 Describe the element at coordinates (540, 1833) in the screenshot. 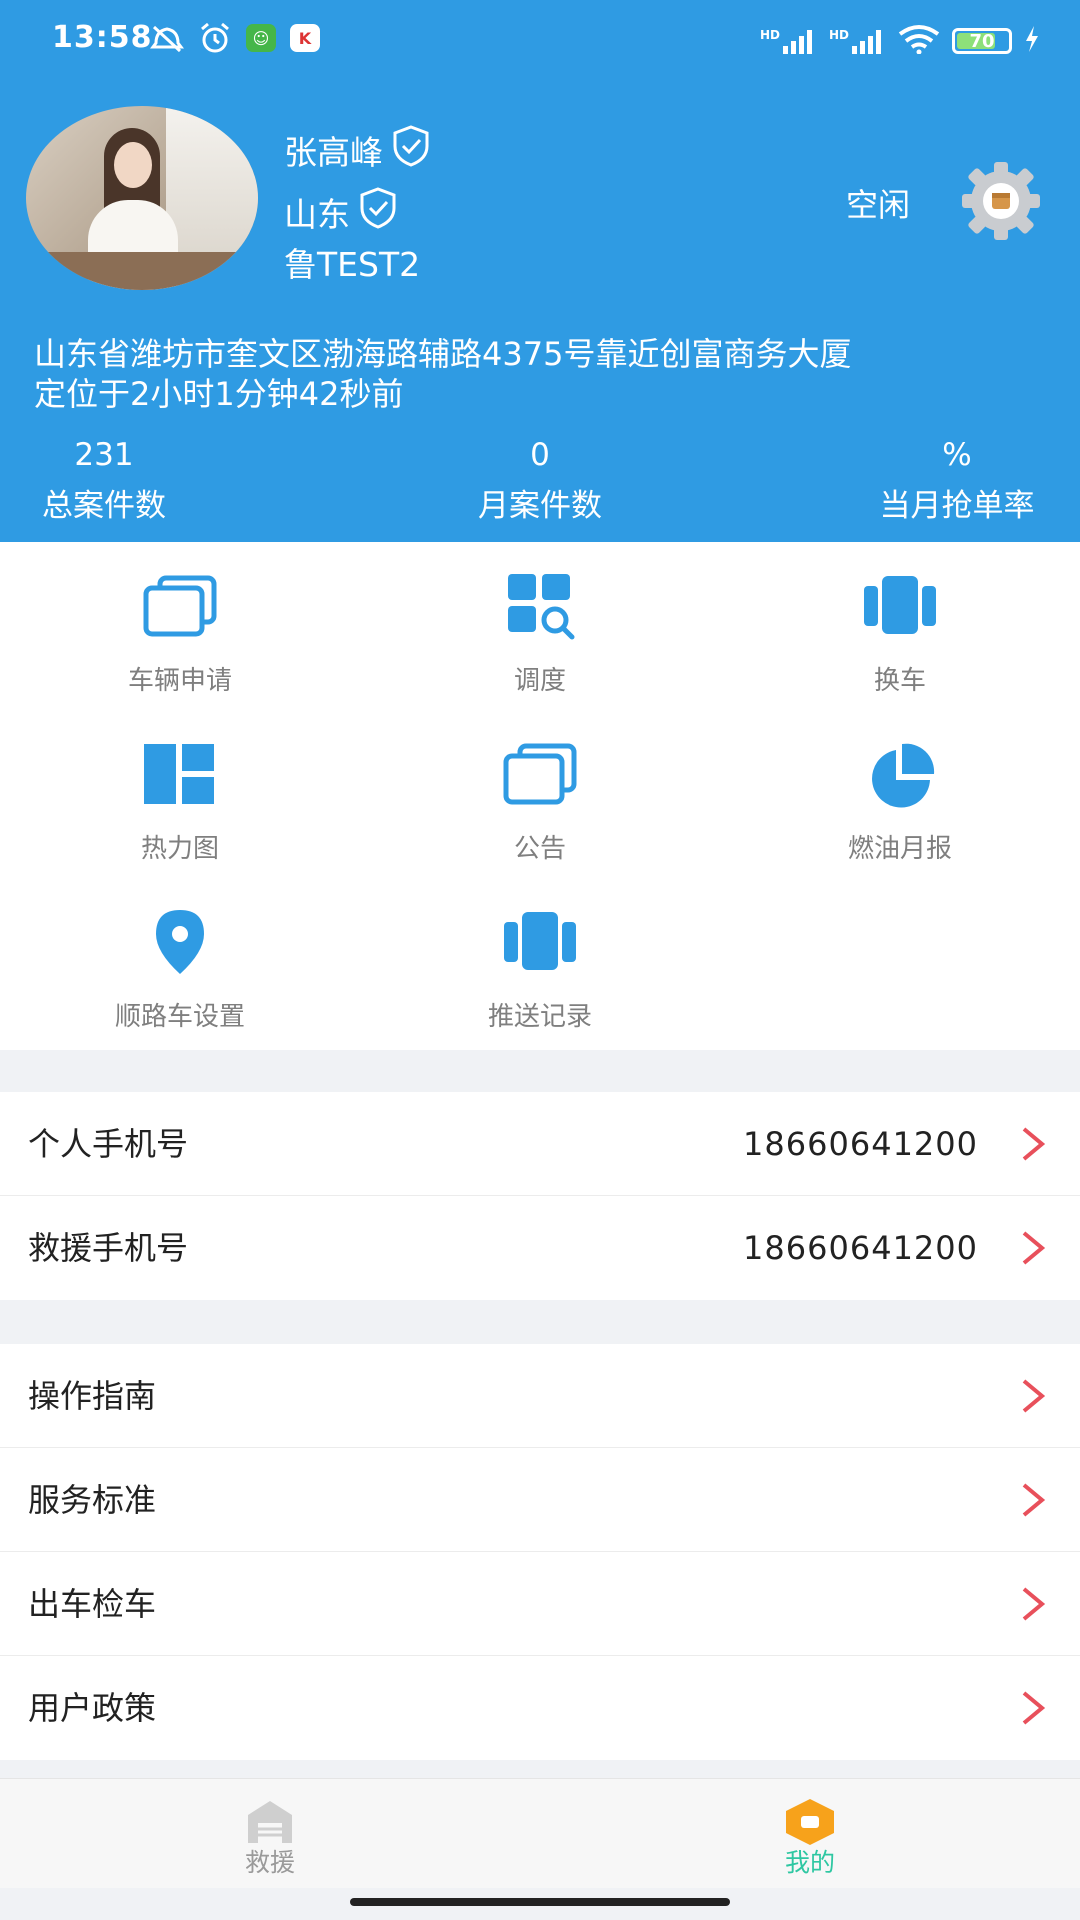

I see `bottom-tab-bar: 救援 我的` at that location.